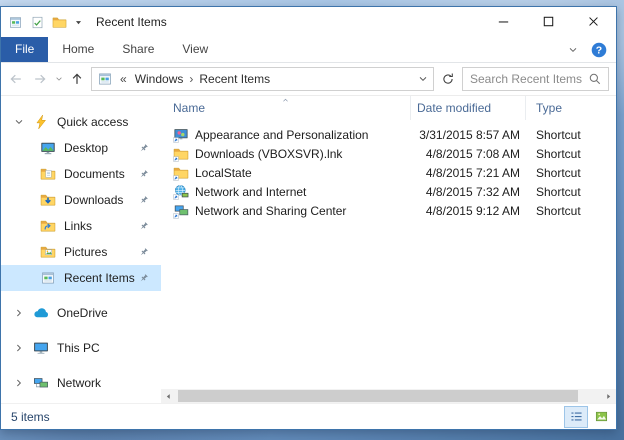 The image size is (624, 440). I want to click on recent-icon, so click(48, 278).